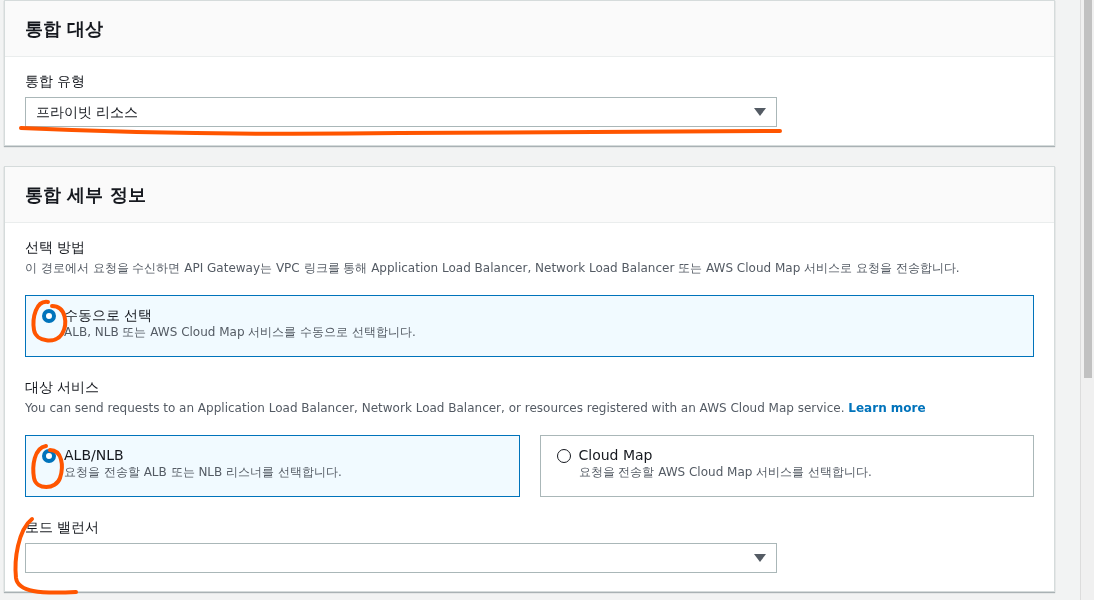 Image resolution: width=1094 pixels, height=600 pixels. What do you see at coordinates (529, 326) in the screenshot?
I see `radio-card: 수동으로 선택 ALB, NLB 또는 AWS Cloud Map 서비스를 수동으로 선택합니다.` at bounding box center [529, 326].